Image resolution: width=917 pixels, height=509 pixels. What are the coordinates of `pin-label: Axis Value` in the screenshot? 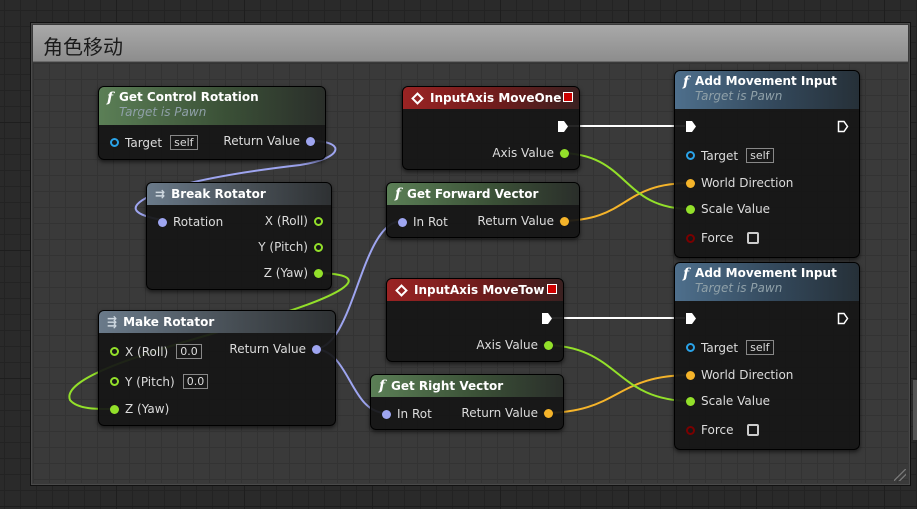 It's located at (507, 345).